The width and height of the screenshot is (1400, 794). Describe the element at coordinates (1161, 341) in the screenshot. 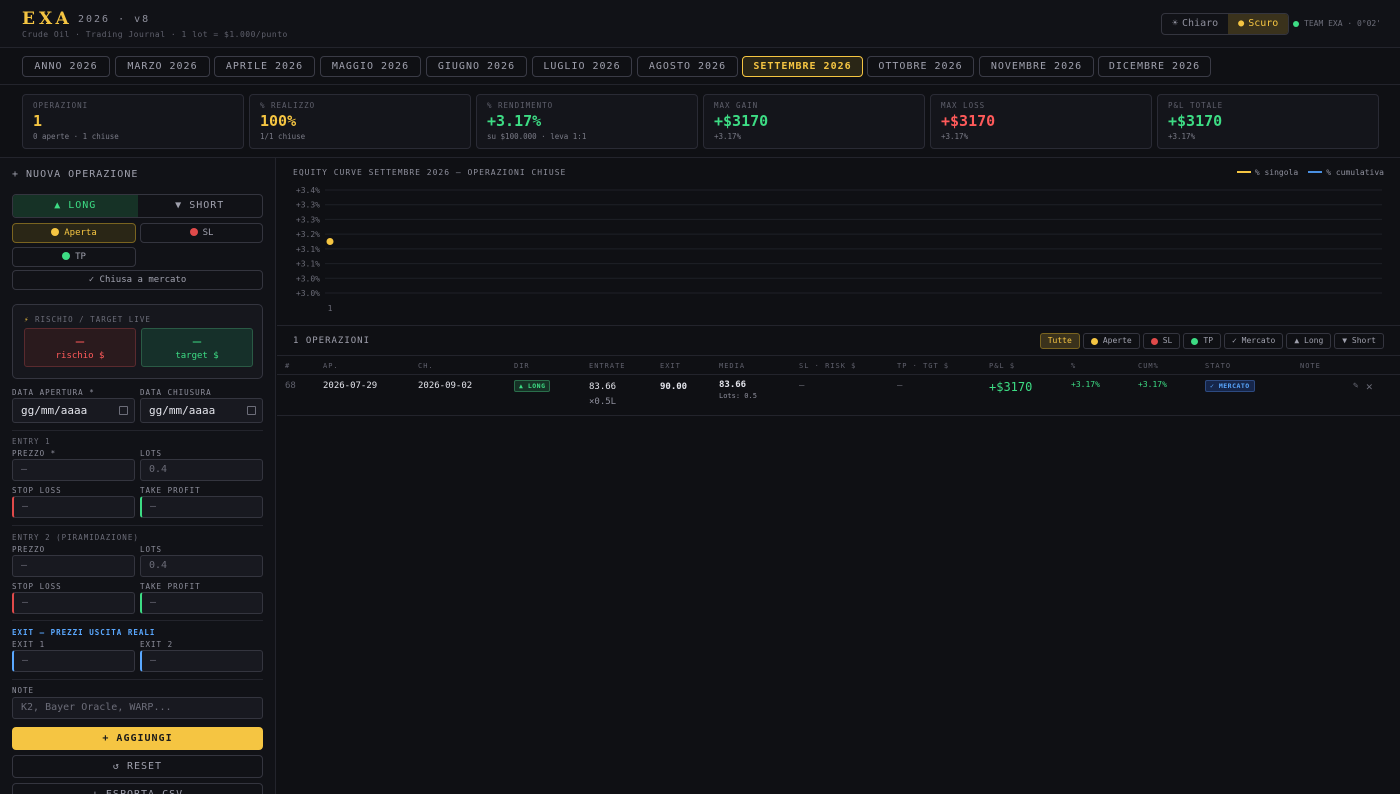

I see `filter-2: SL` at that location.